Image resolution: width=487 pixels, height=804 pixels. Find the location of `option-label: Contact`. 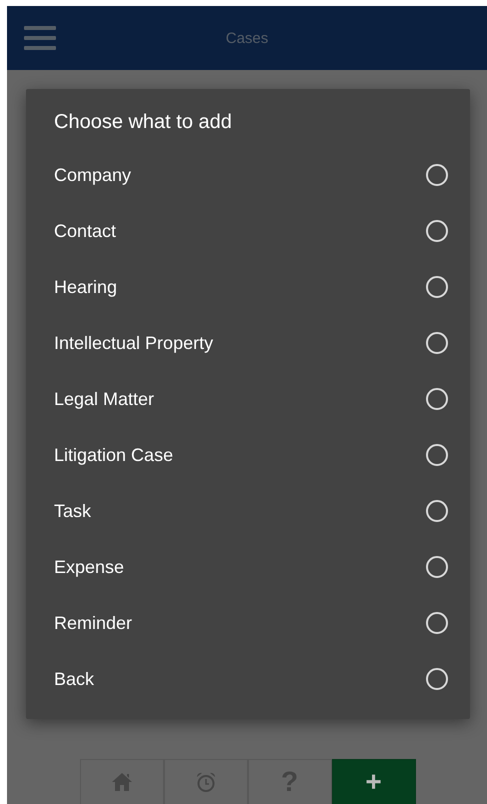

option-label: Contact is located at coordinates (85, 231).